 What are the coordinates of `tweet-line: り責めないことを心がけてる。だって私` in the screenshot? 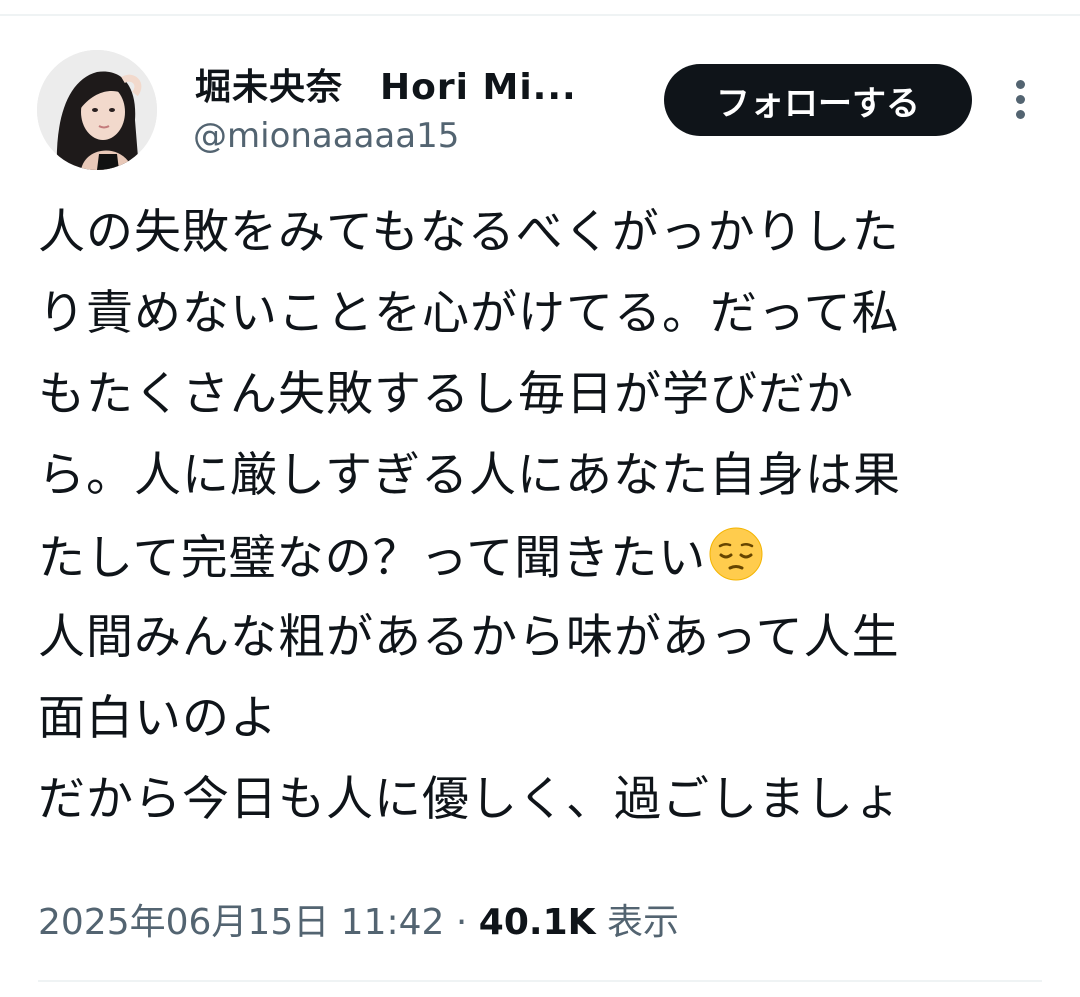 It's located at (538, 323).